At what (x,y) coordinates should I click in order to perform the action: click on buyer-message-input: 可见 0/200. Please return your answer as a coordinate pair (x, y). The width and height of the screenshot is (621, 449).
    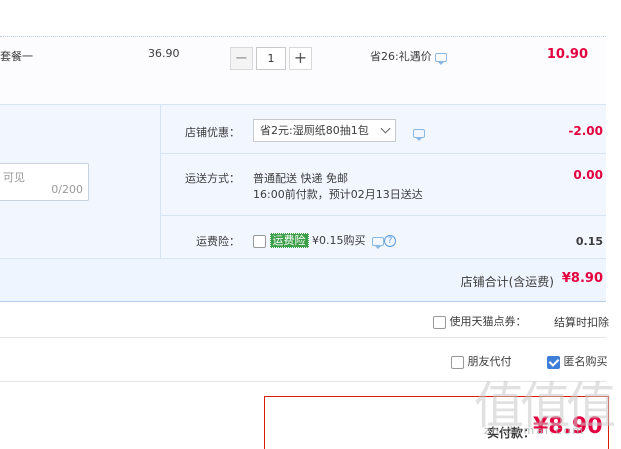
    Looking at the image, I should click on (44, 182).